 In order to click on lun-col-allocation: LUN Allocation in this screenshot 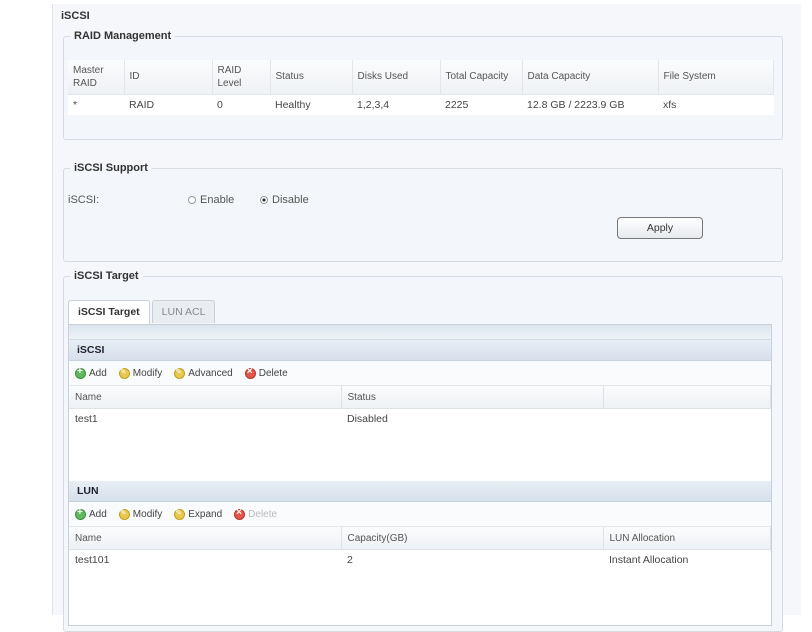, I will do `click(687, 538)`.